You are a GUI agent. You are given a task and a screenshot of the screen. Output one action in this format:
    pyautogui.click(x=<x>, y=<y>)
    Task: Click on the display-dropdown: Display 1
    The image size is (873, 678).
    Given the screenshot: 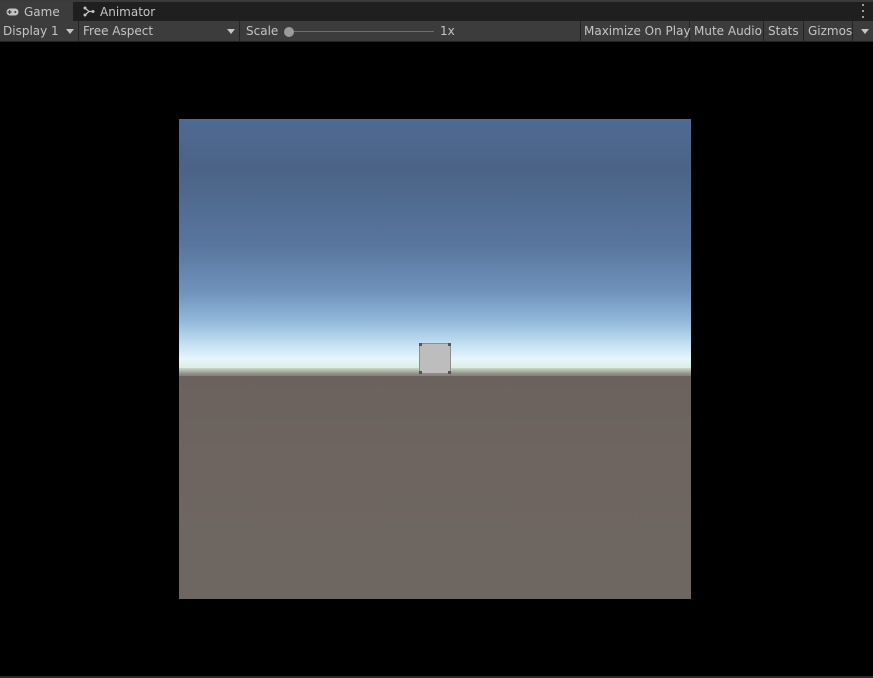 What is the action you would take?
    pyautogui.click(x=39, y=31)
    